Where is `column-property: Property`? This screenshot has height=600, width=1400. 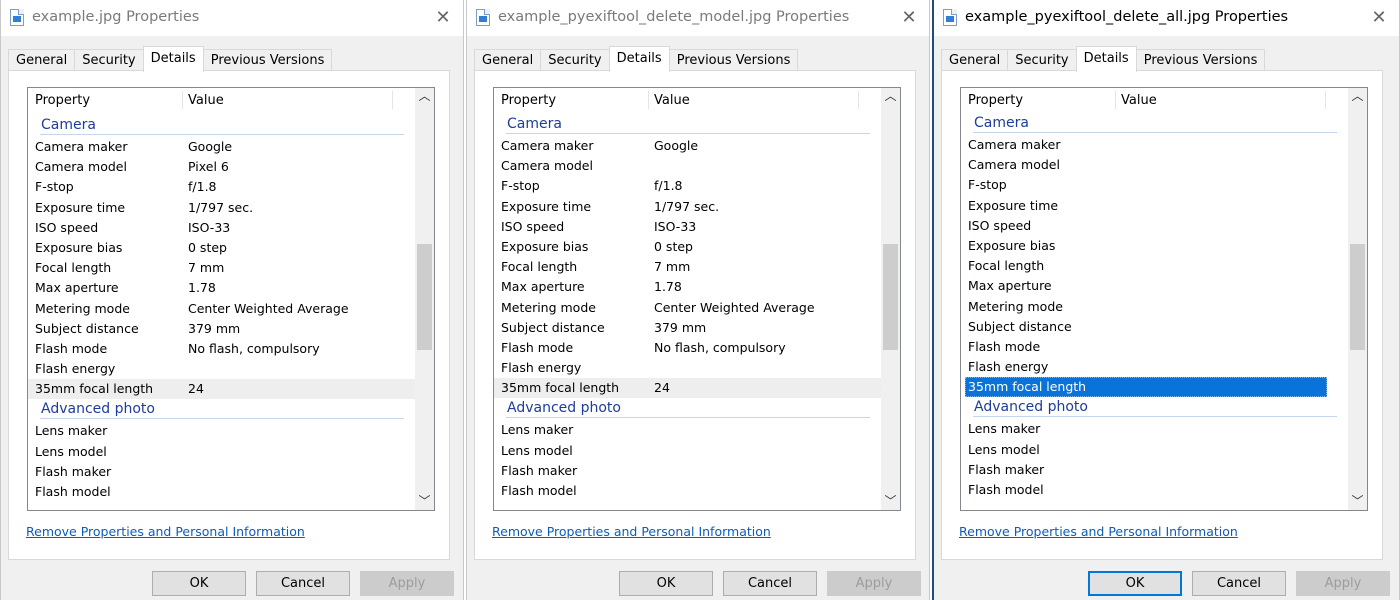 column-property: Property is located at coordinates (995, 100).